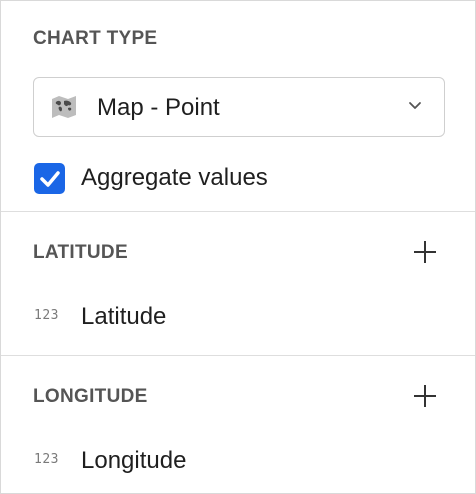 The width and height of the screenshot is (476, 494). I want to click on map-icon, so click(64, 107).